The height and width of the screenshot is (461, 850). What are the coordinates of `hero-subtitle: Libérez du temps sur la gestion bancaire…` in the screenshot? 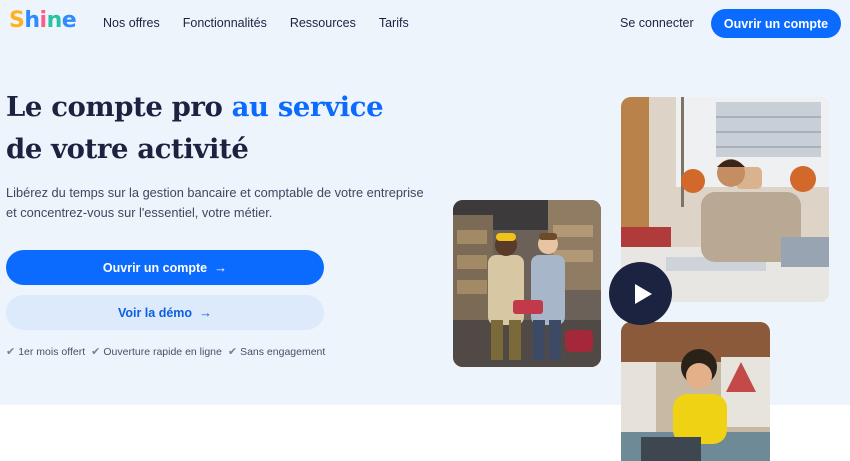 It's located at (215, 202).